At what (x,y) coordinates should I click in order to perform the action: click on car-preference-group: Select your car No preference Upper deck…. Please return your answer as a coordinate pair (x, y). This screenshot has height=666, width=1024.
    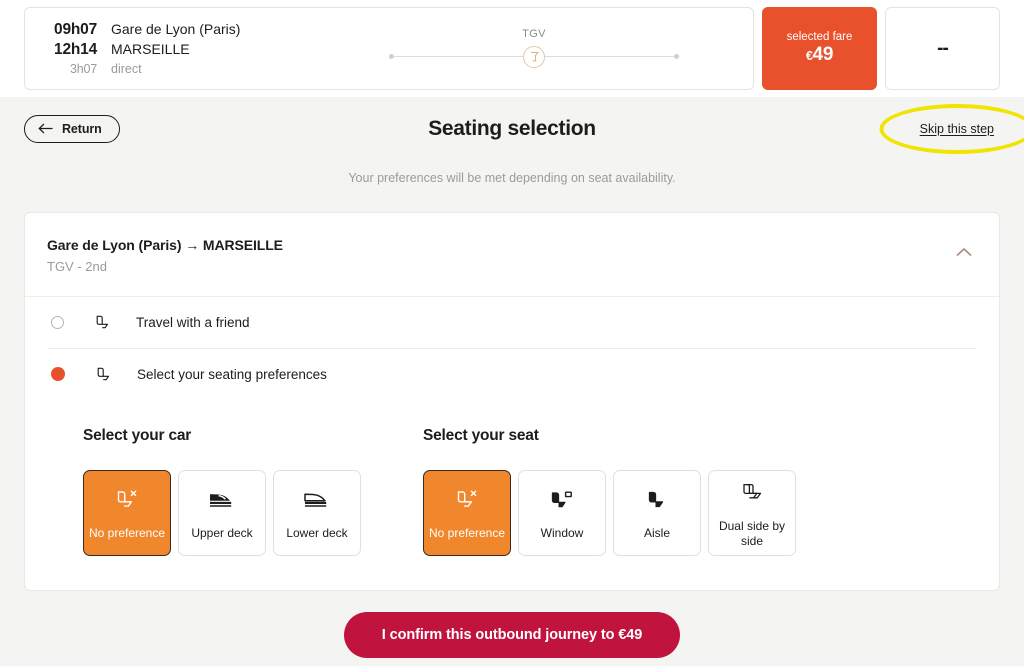
    Looking at the image, I should click on (222, 491).